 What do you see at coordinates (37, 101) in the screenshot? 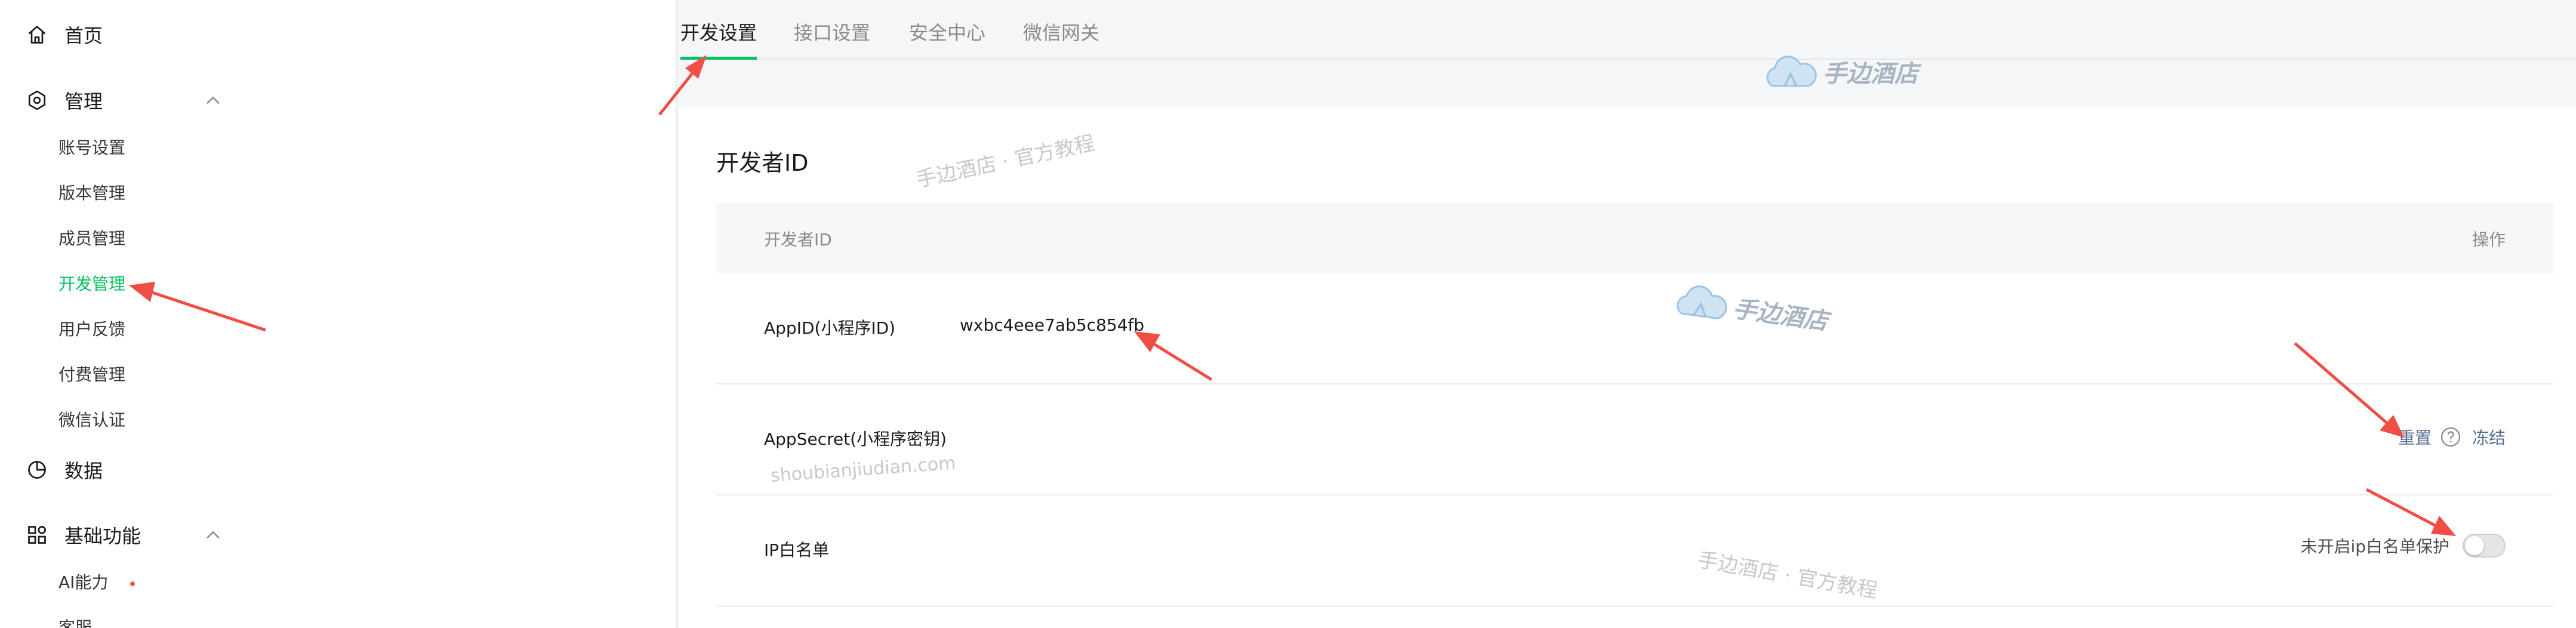
I see `settings-icon` at bounding box center [37, 101].